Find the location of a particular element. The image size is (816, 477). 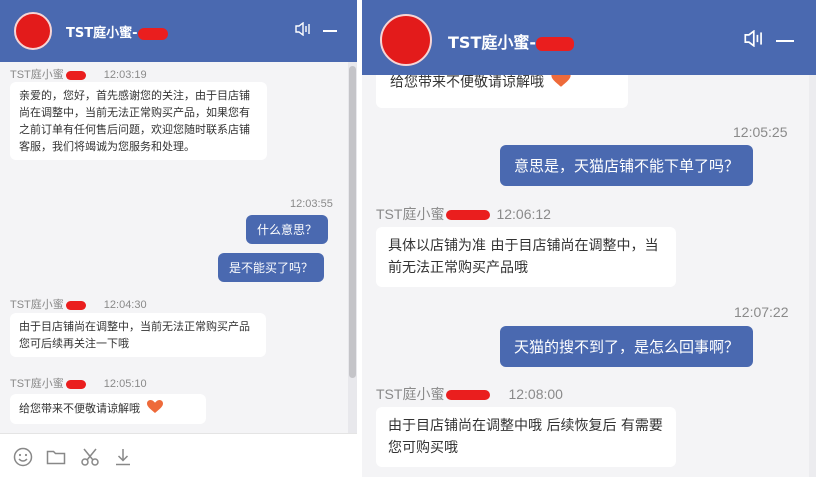

outgoing-message: 意思是，天猫店铺不能下单了吗？ is located at coordinates (627, 165).